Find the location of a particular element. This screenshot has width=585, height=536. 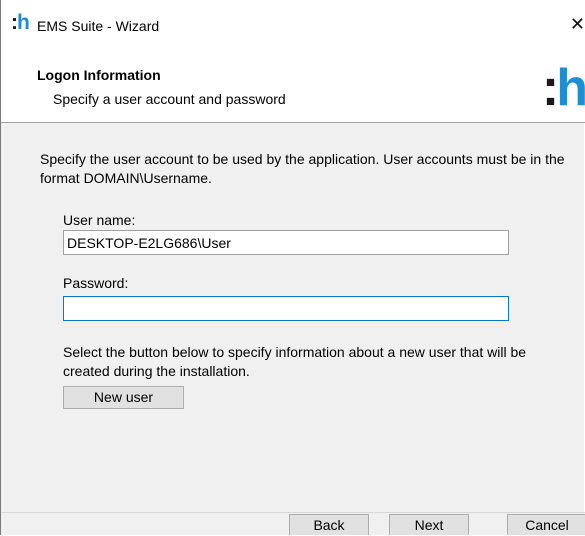

brand-logo-icon: :h is located at coordinates (563, 88).